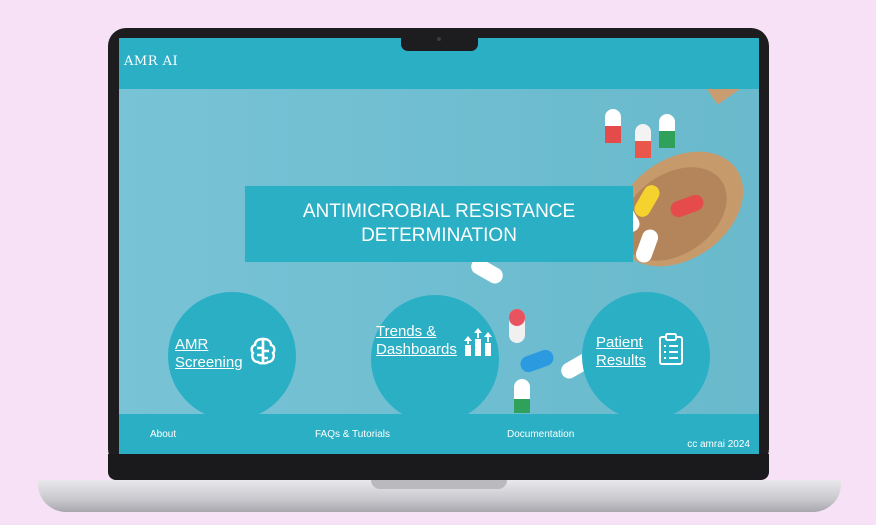 The width and height of the screenshot is (876, 525). I want to click on copyright-text: cc amrai 2024, so click(718, 444).